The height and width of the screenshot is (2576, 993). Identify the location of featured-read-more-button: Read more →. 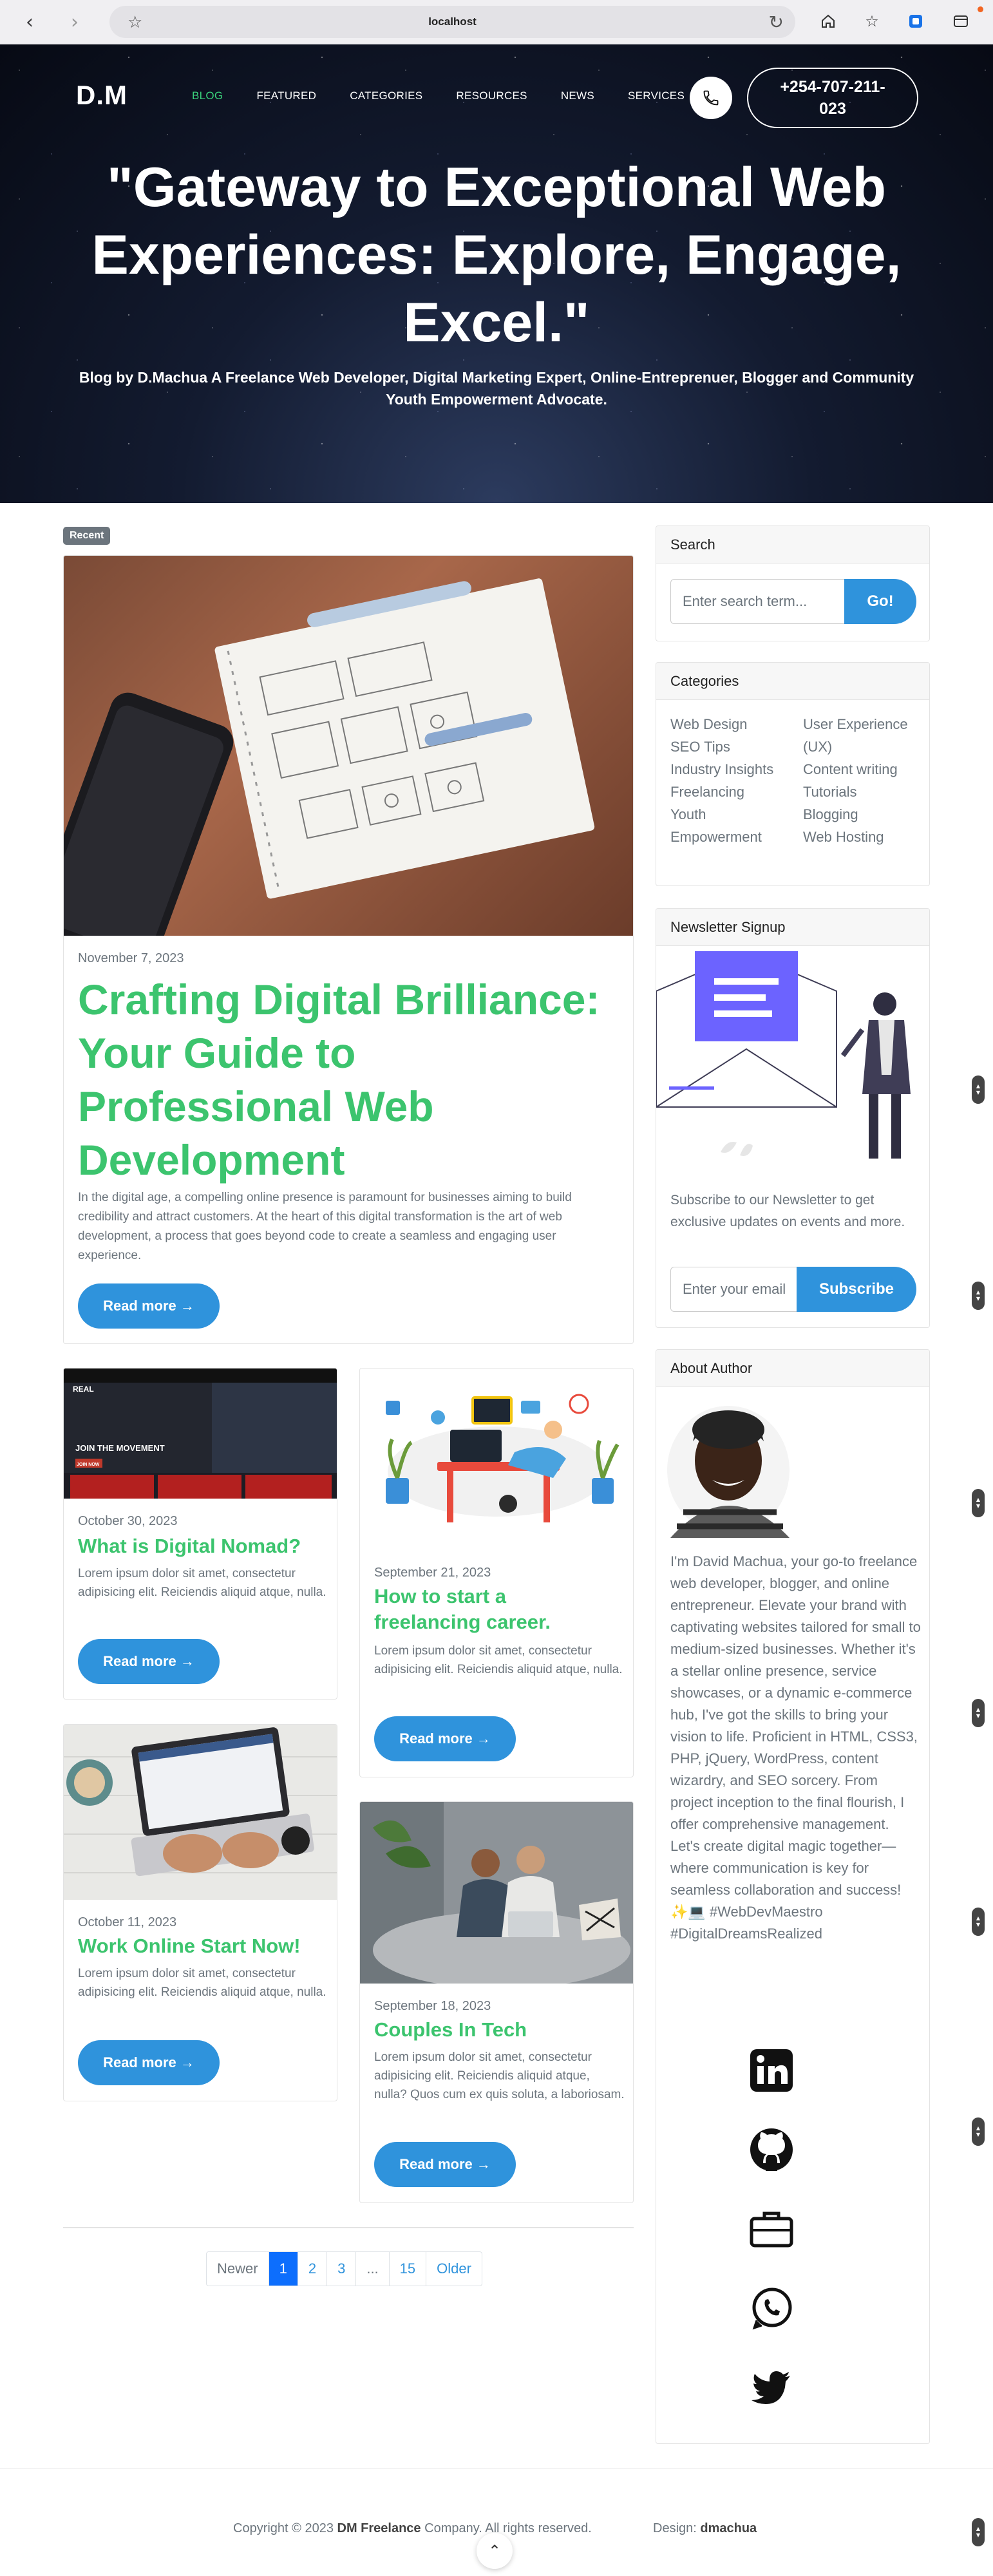
(149, 1306).